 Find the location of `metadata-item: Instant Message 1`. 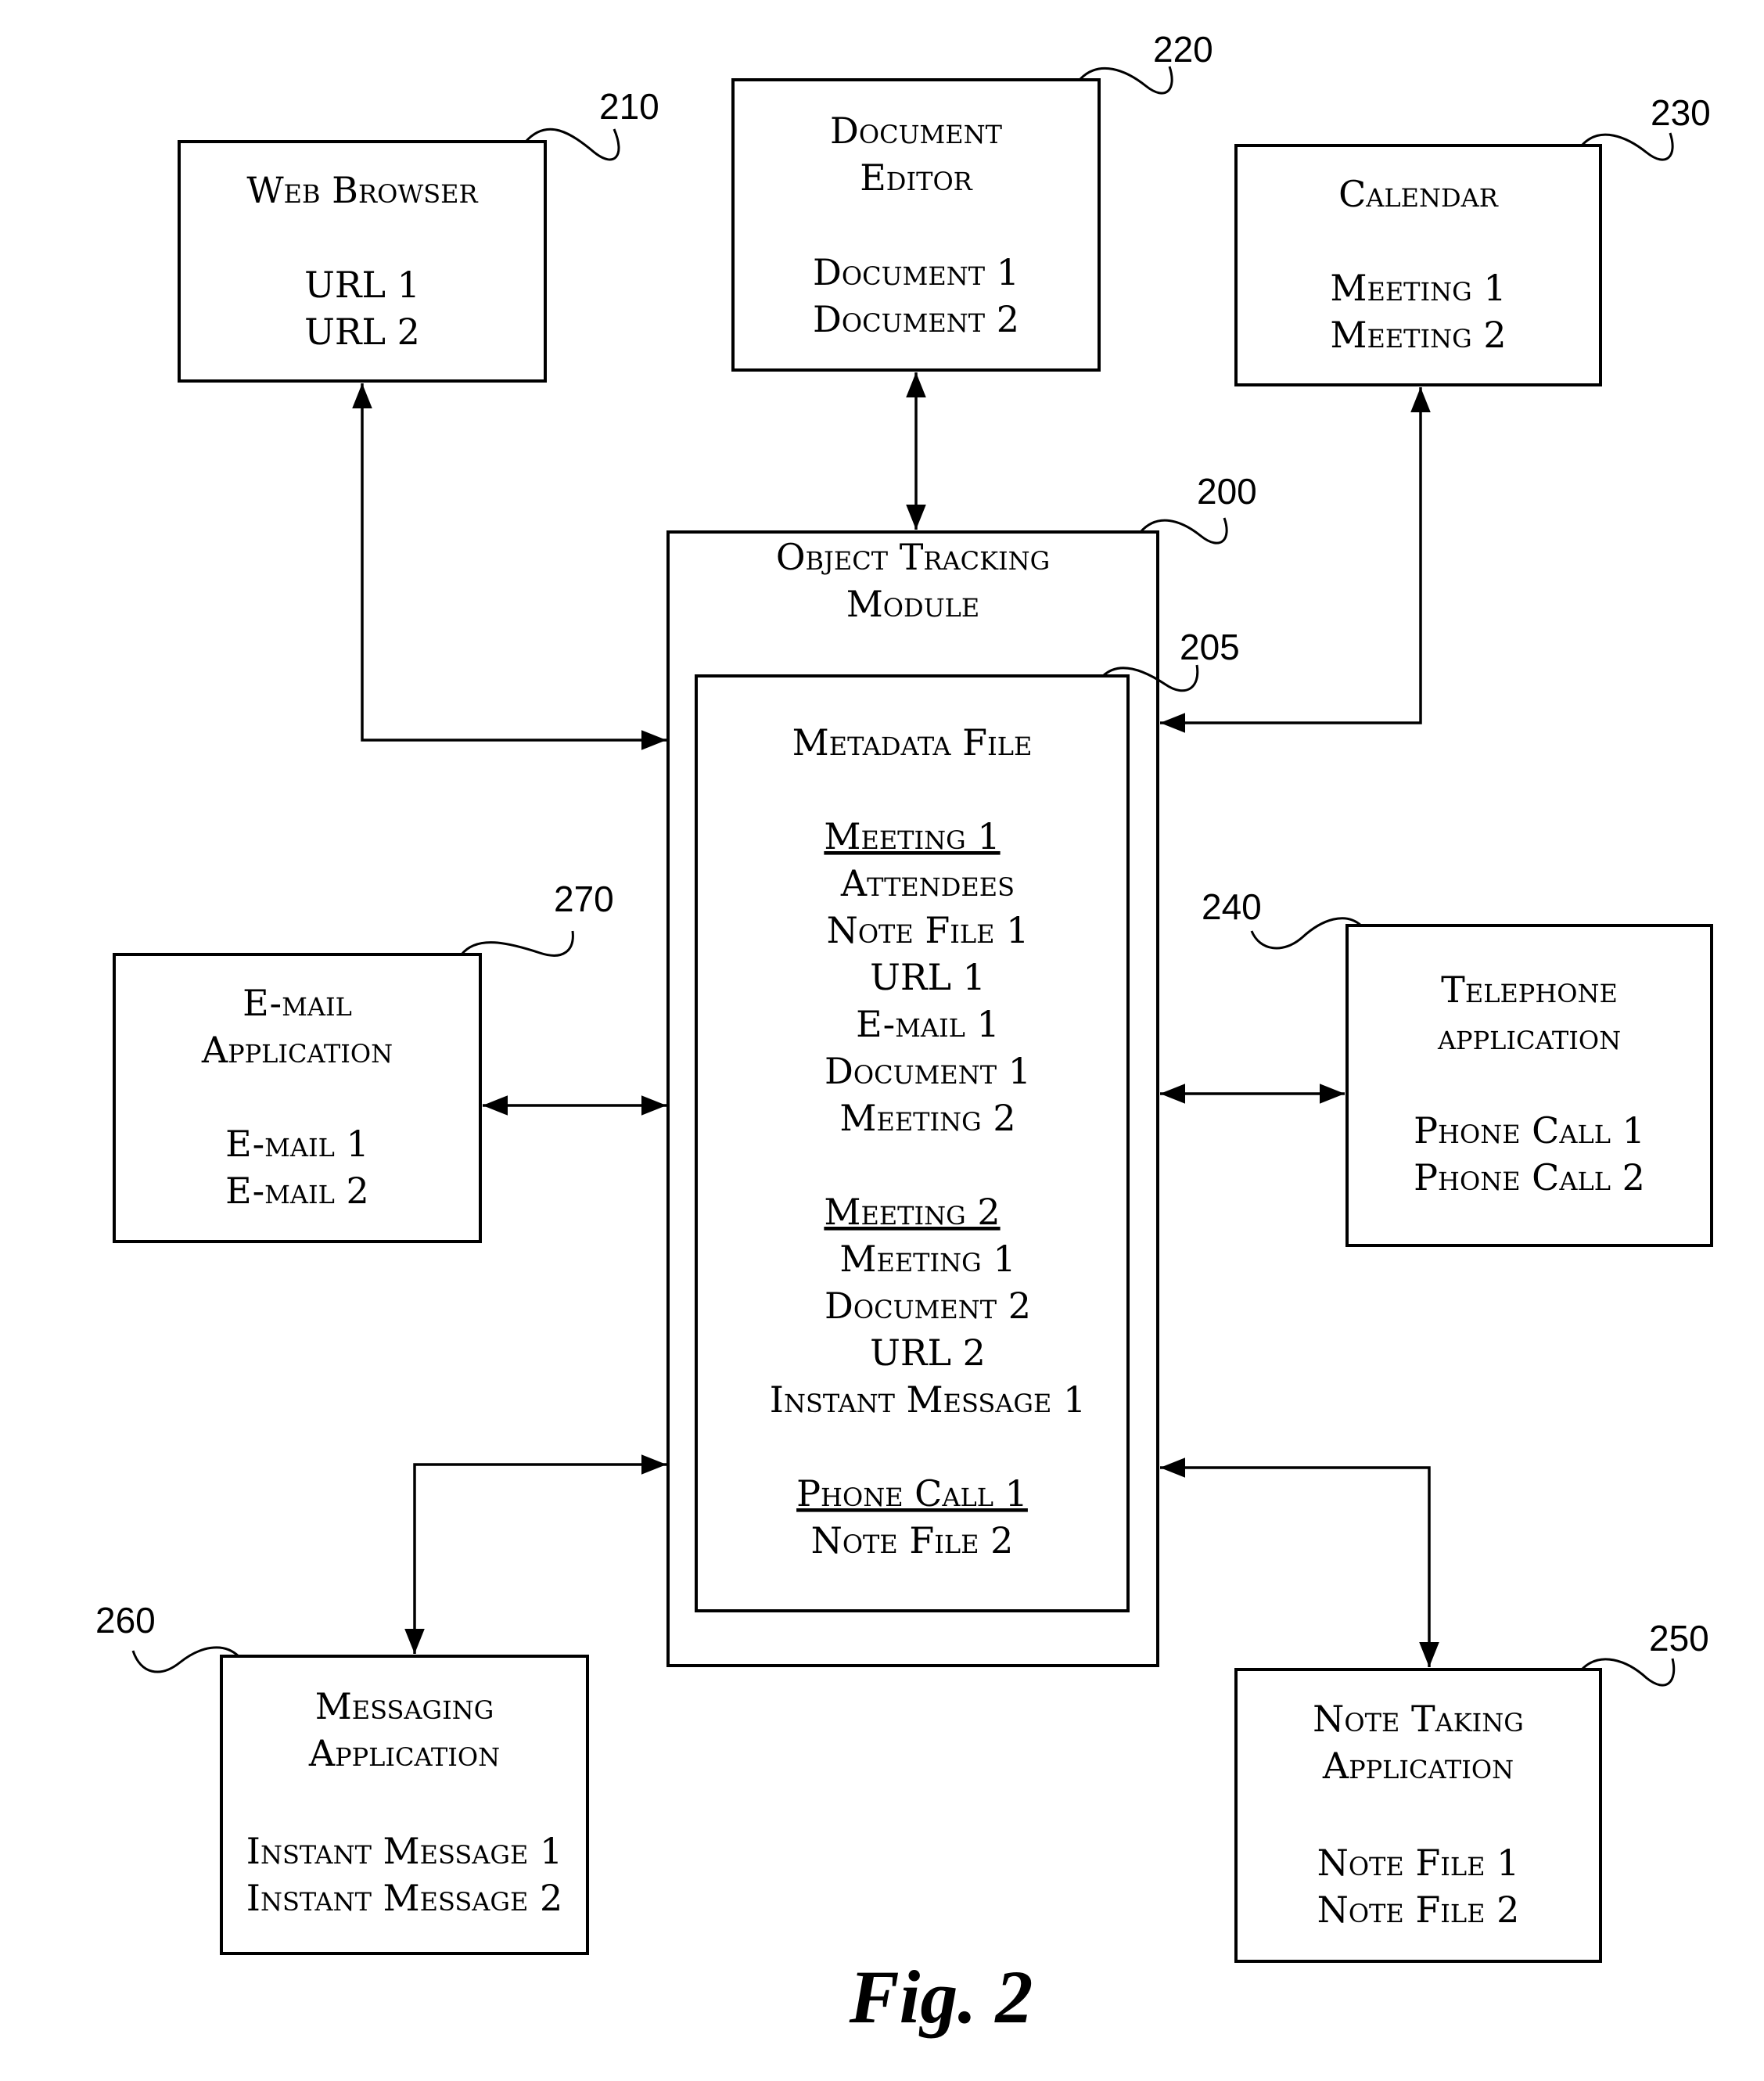

metadata-item: Instant Message 1 is located at coordinates (928, 1399).